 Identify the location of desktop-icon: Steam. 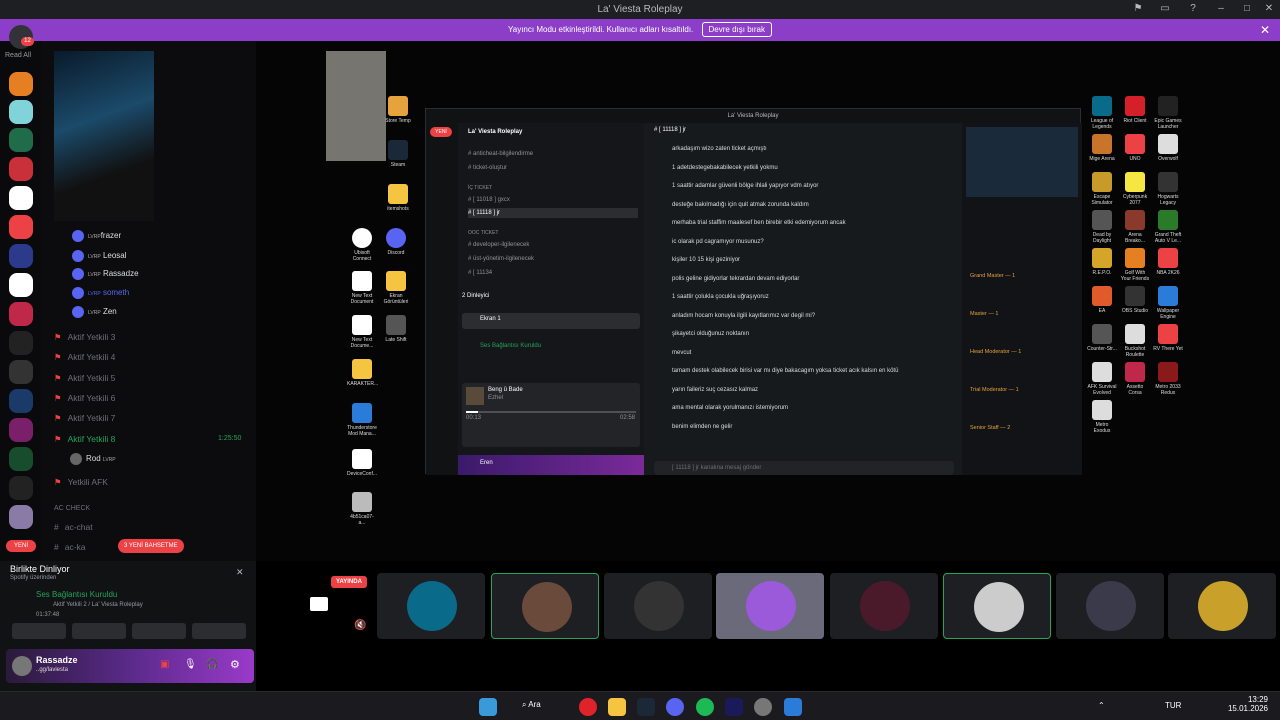
(398, 154).